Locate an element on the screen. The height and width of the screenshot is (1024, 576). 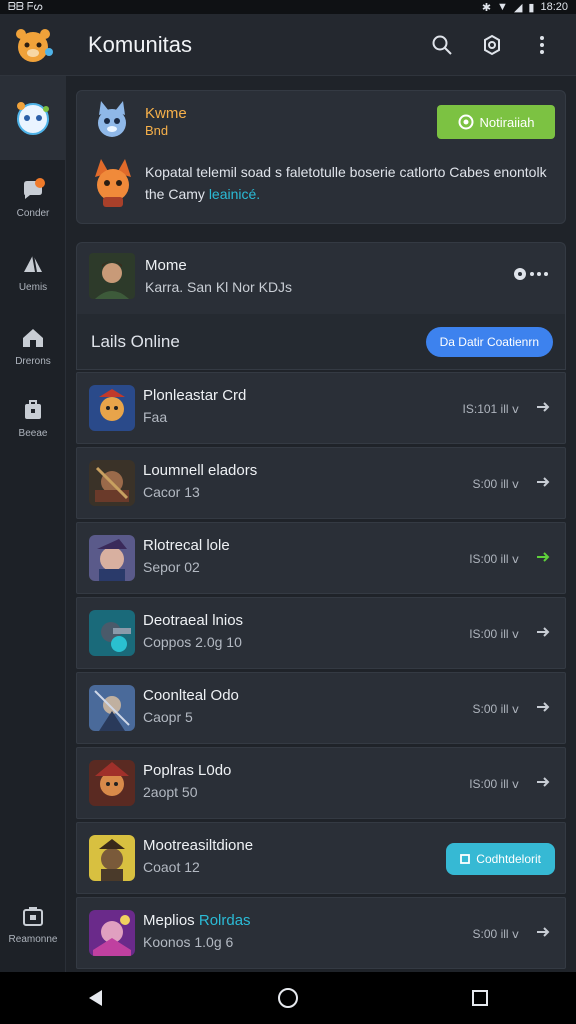
list-item-title: Meplios Rolrdas is located at coordinates (197, 920).